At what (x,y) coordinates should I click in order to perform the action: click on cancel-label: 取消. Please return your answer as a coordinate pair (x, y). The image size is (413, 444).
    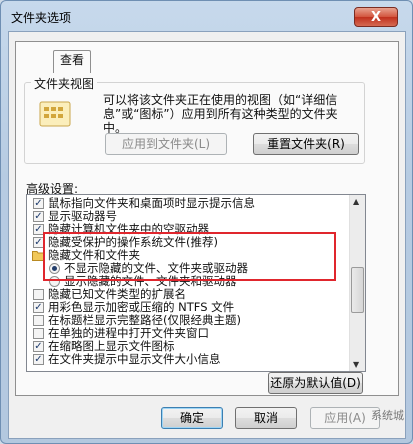
    Looking at the image, I should click on (265, 418).